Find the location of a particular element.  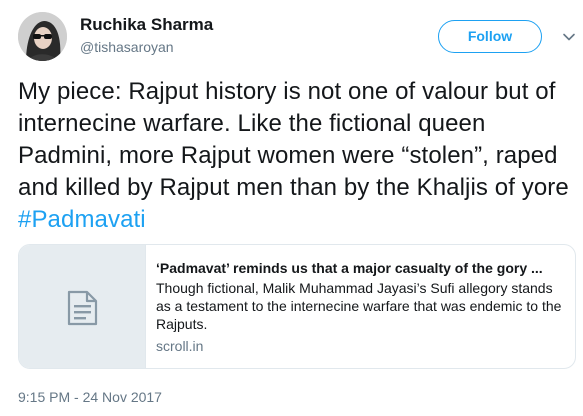

card-thumbnail is located at coordinates (82, 306).